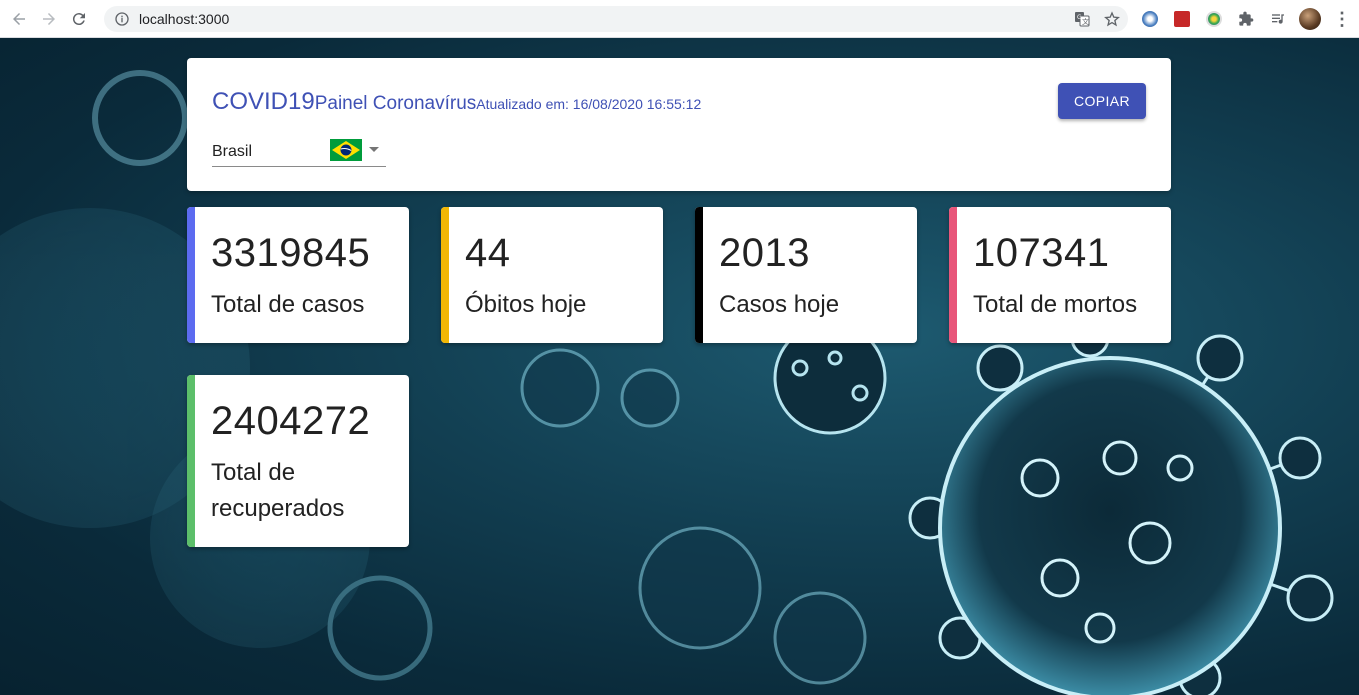  Describe the element at coordinates (1055, 304) in the screenshot. I see `stat-label: Total de mortos` at that location.